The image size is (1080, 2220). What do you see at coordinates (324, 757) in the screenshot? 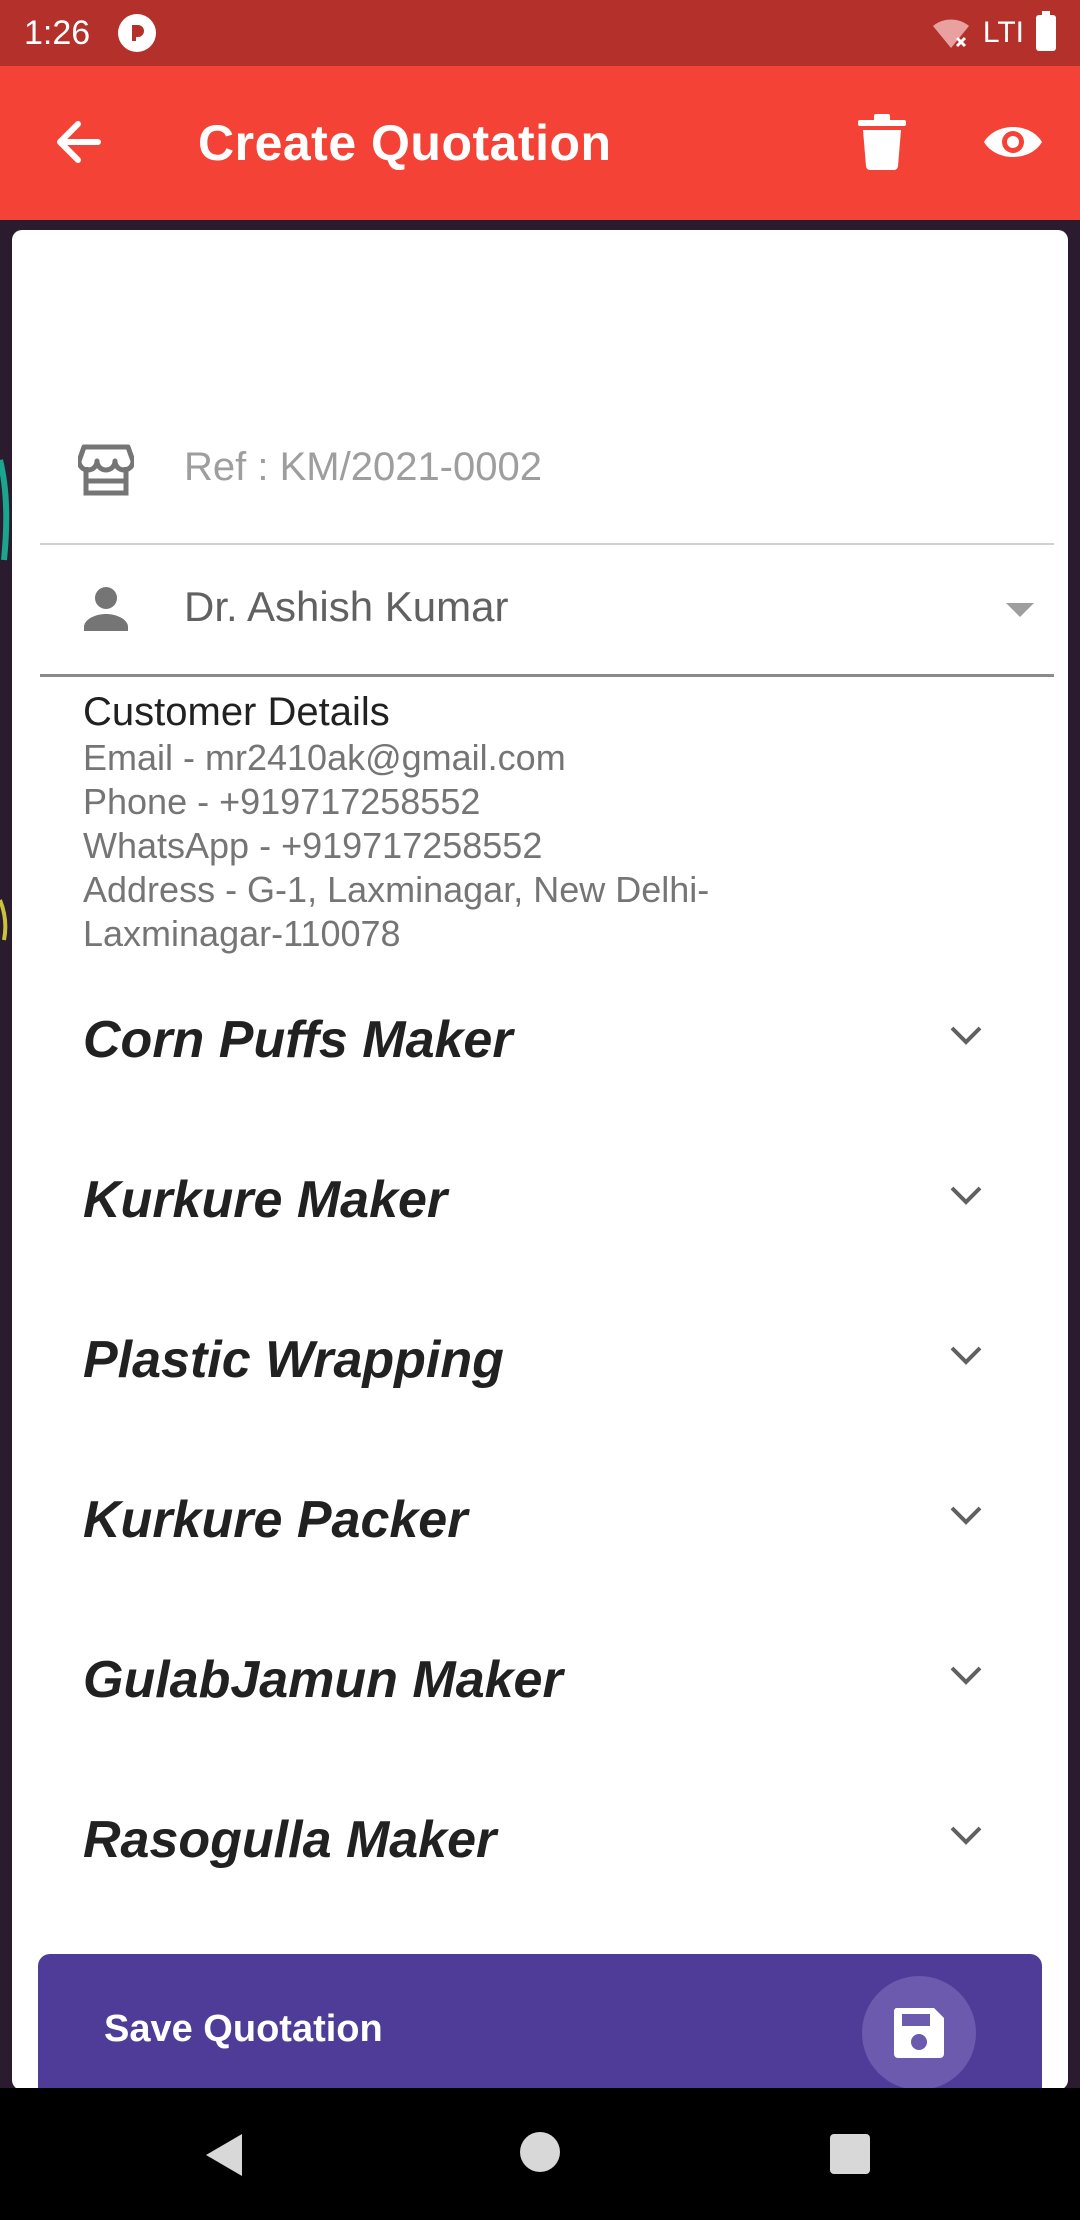
I see `customer-email: Email - mr2410ak@gmail.com` at bounding box center [324, 757].